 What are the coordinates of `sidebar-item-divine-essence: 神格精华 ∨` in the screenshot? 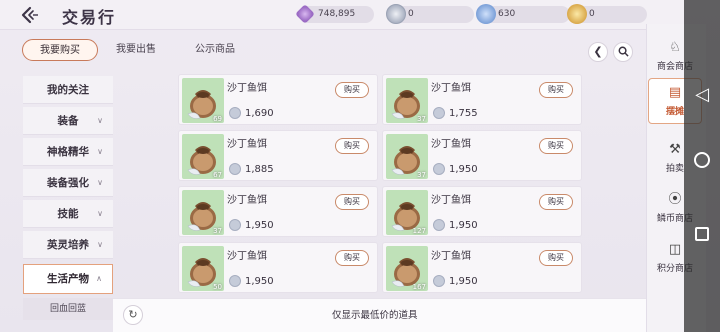 It's located at (68, 152).